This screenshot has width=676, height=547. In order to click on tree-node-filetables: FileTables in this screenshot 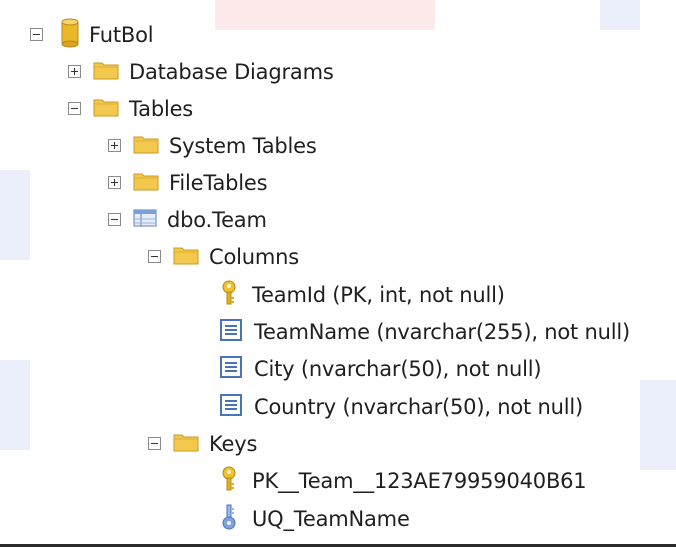, I will do `click(188, 182)`.